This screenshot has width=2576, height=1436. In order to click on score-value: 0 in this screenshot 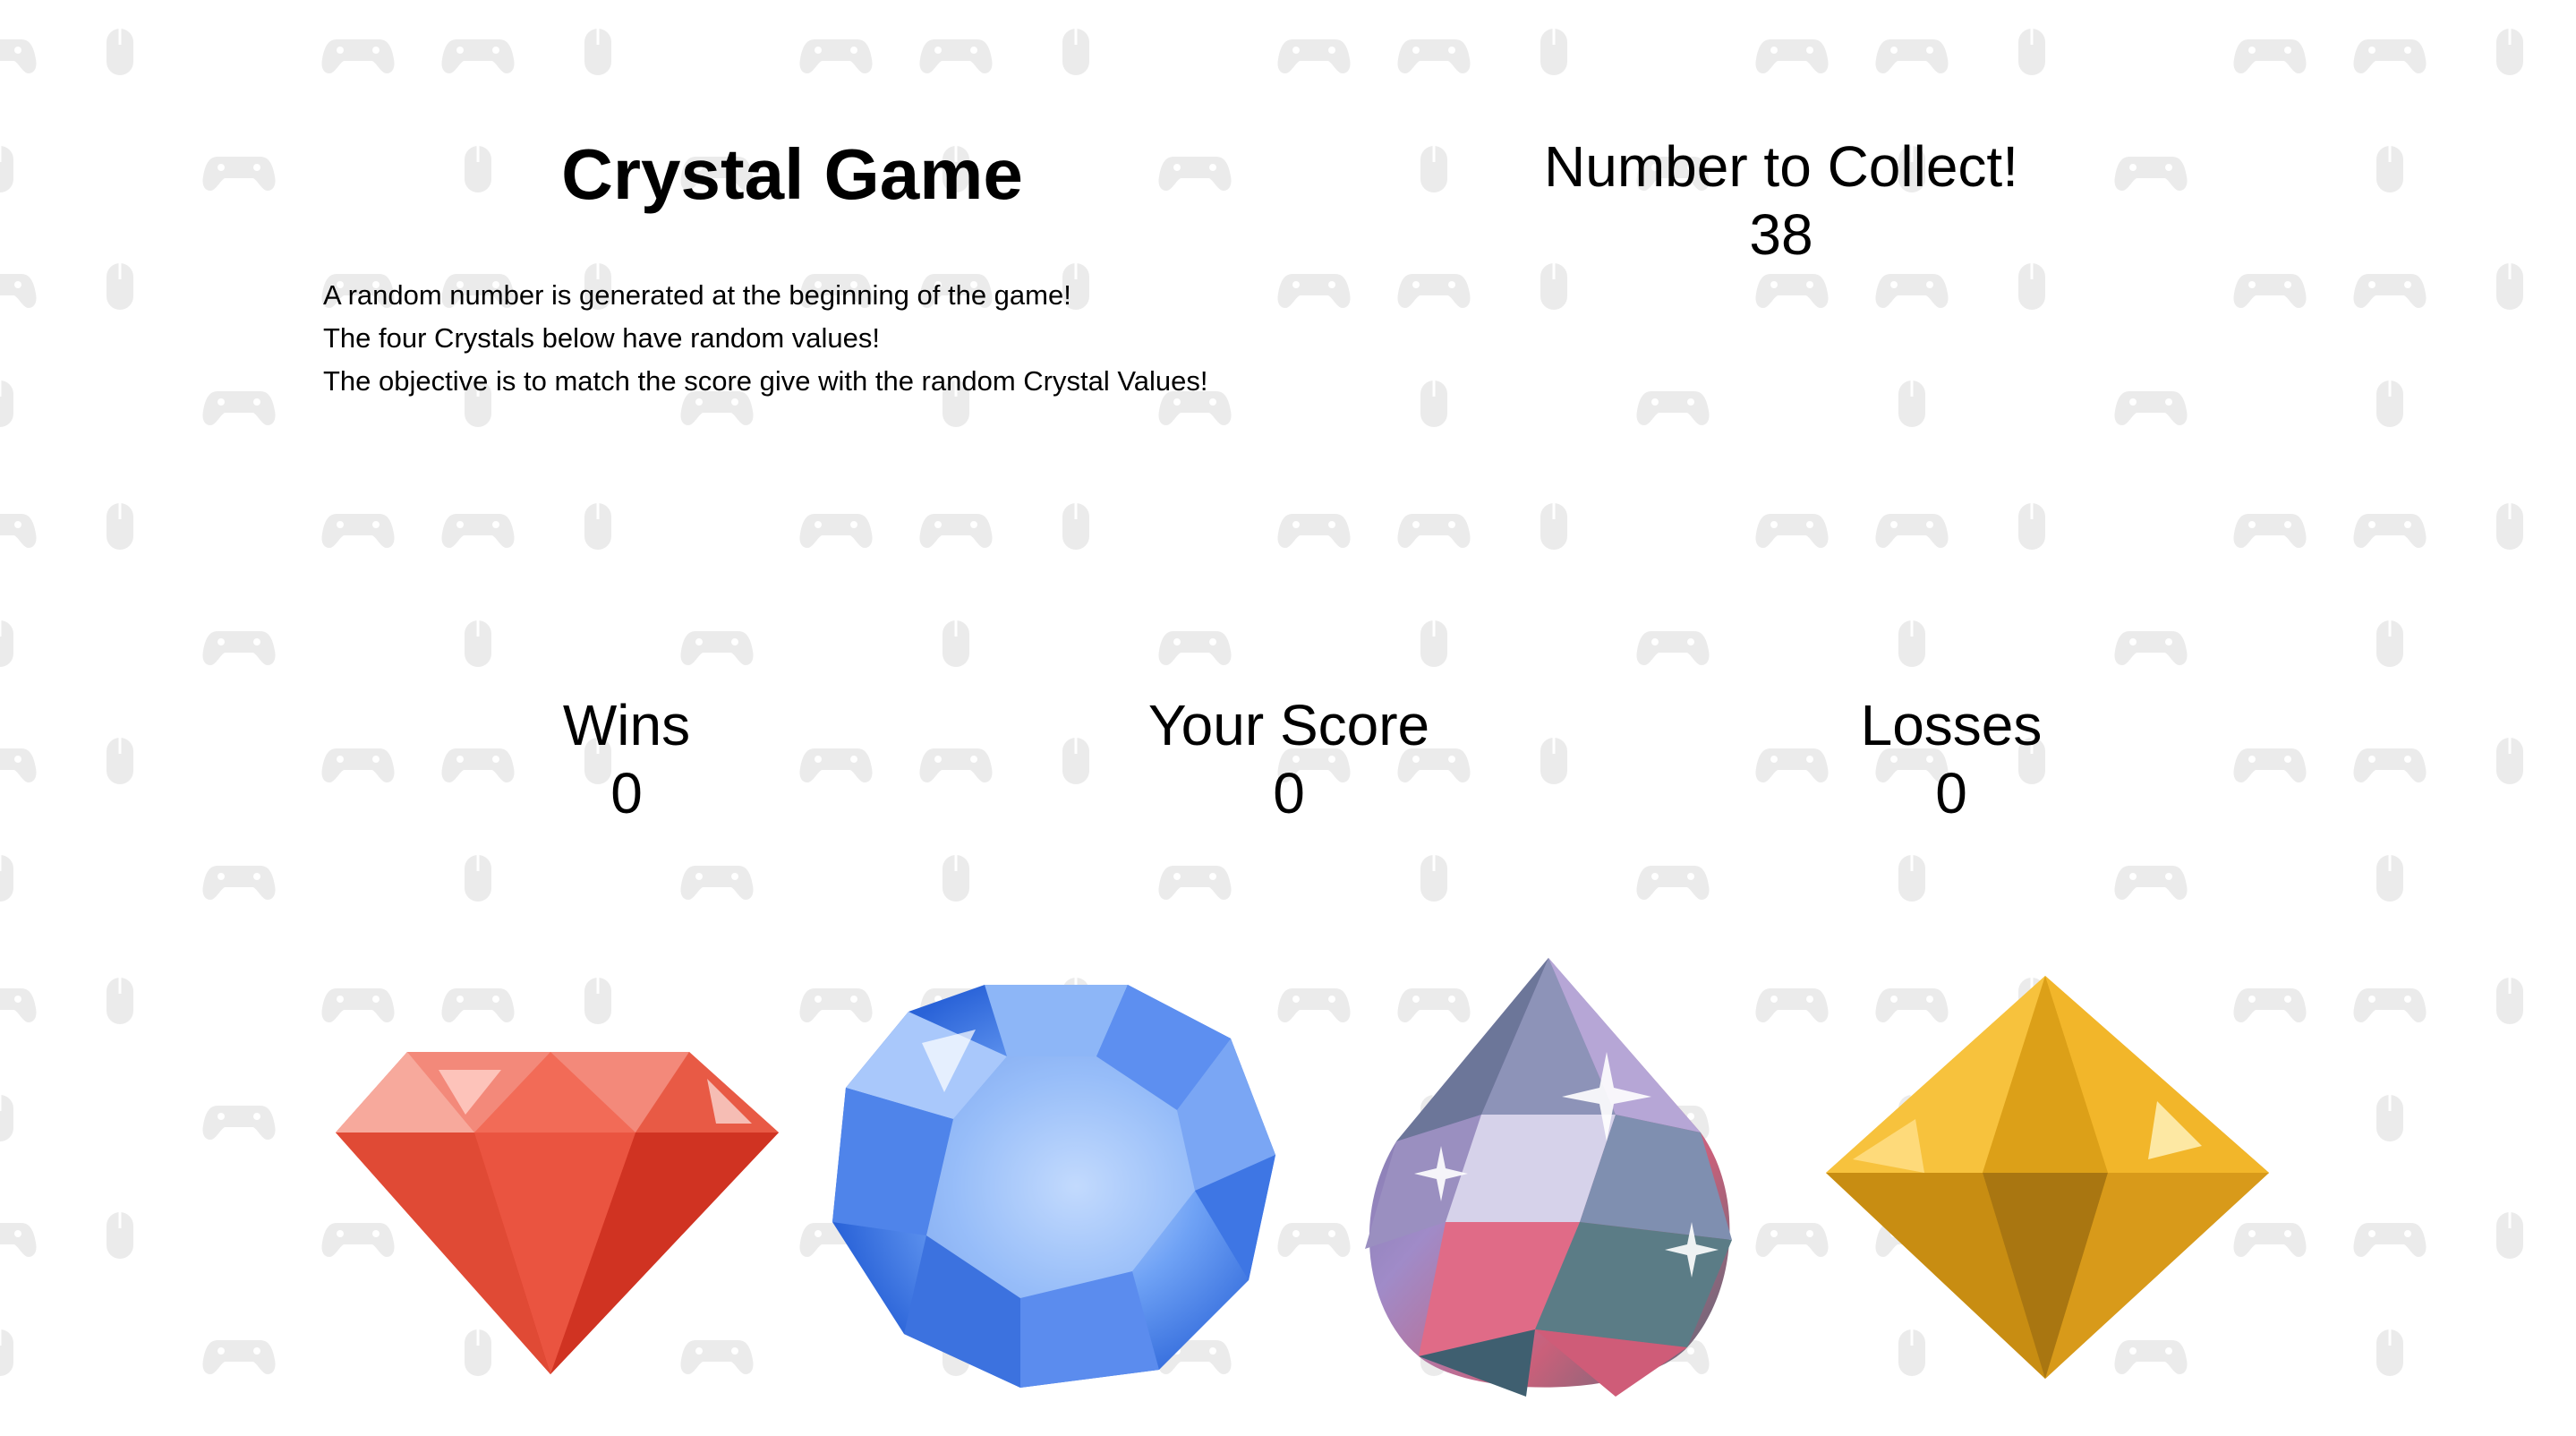, I will do `click(1289, 793)`.